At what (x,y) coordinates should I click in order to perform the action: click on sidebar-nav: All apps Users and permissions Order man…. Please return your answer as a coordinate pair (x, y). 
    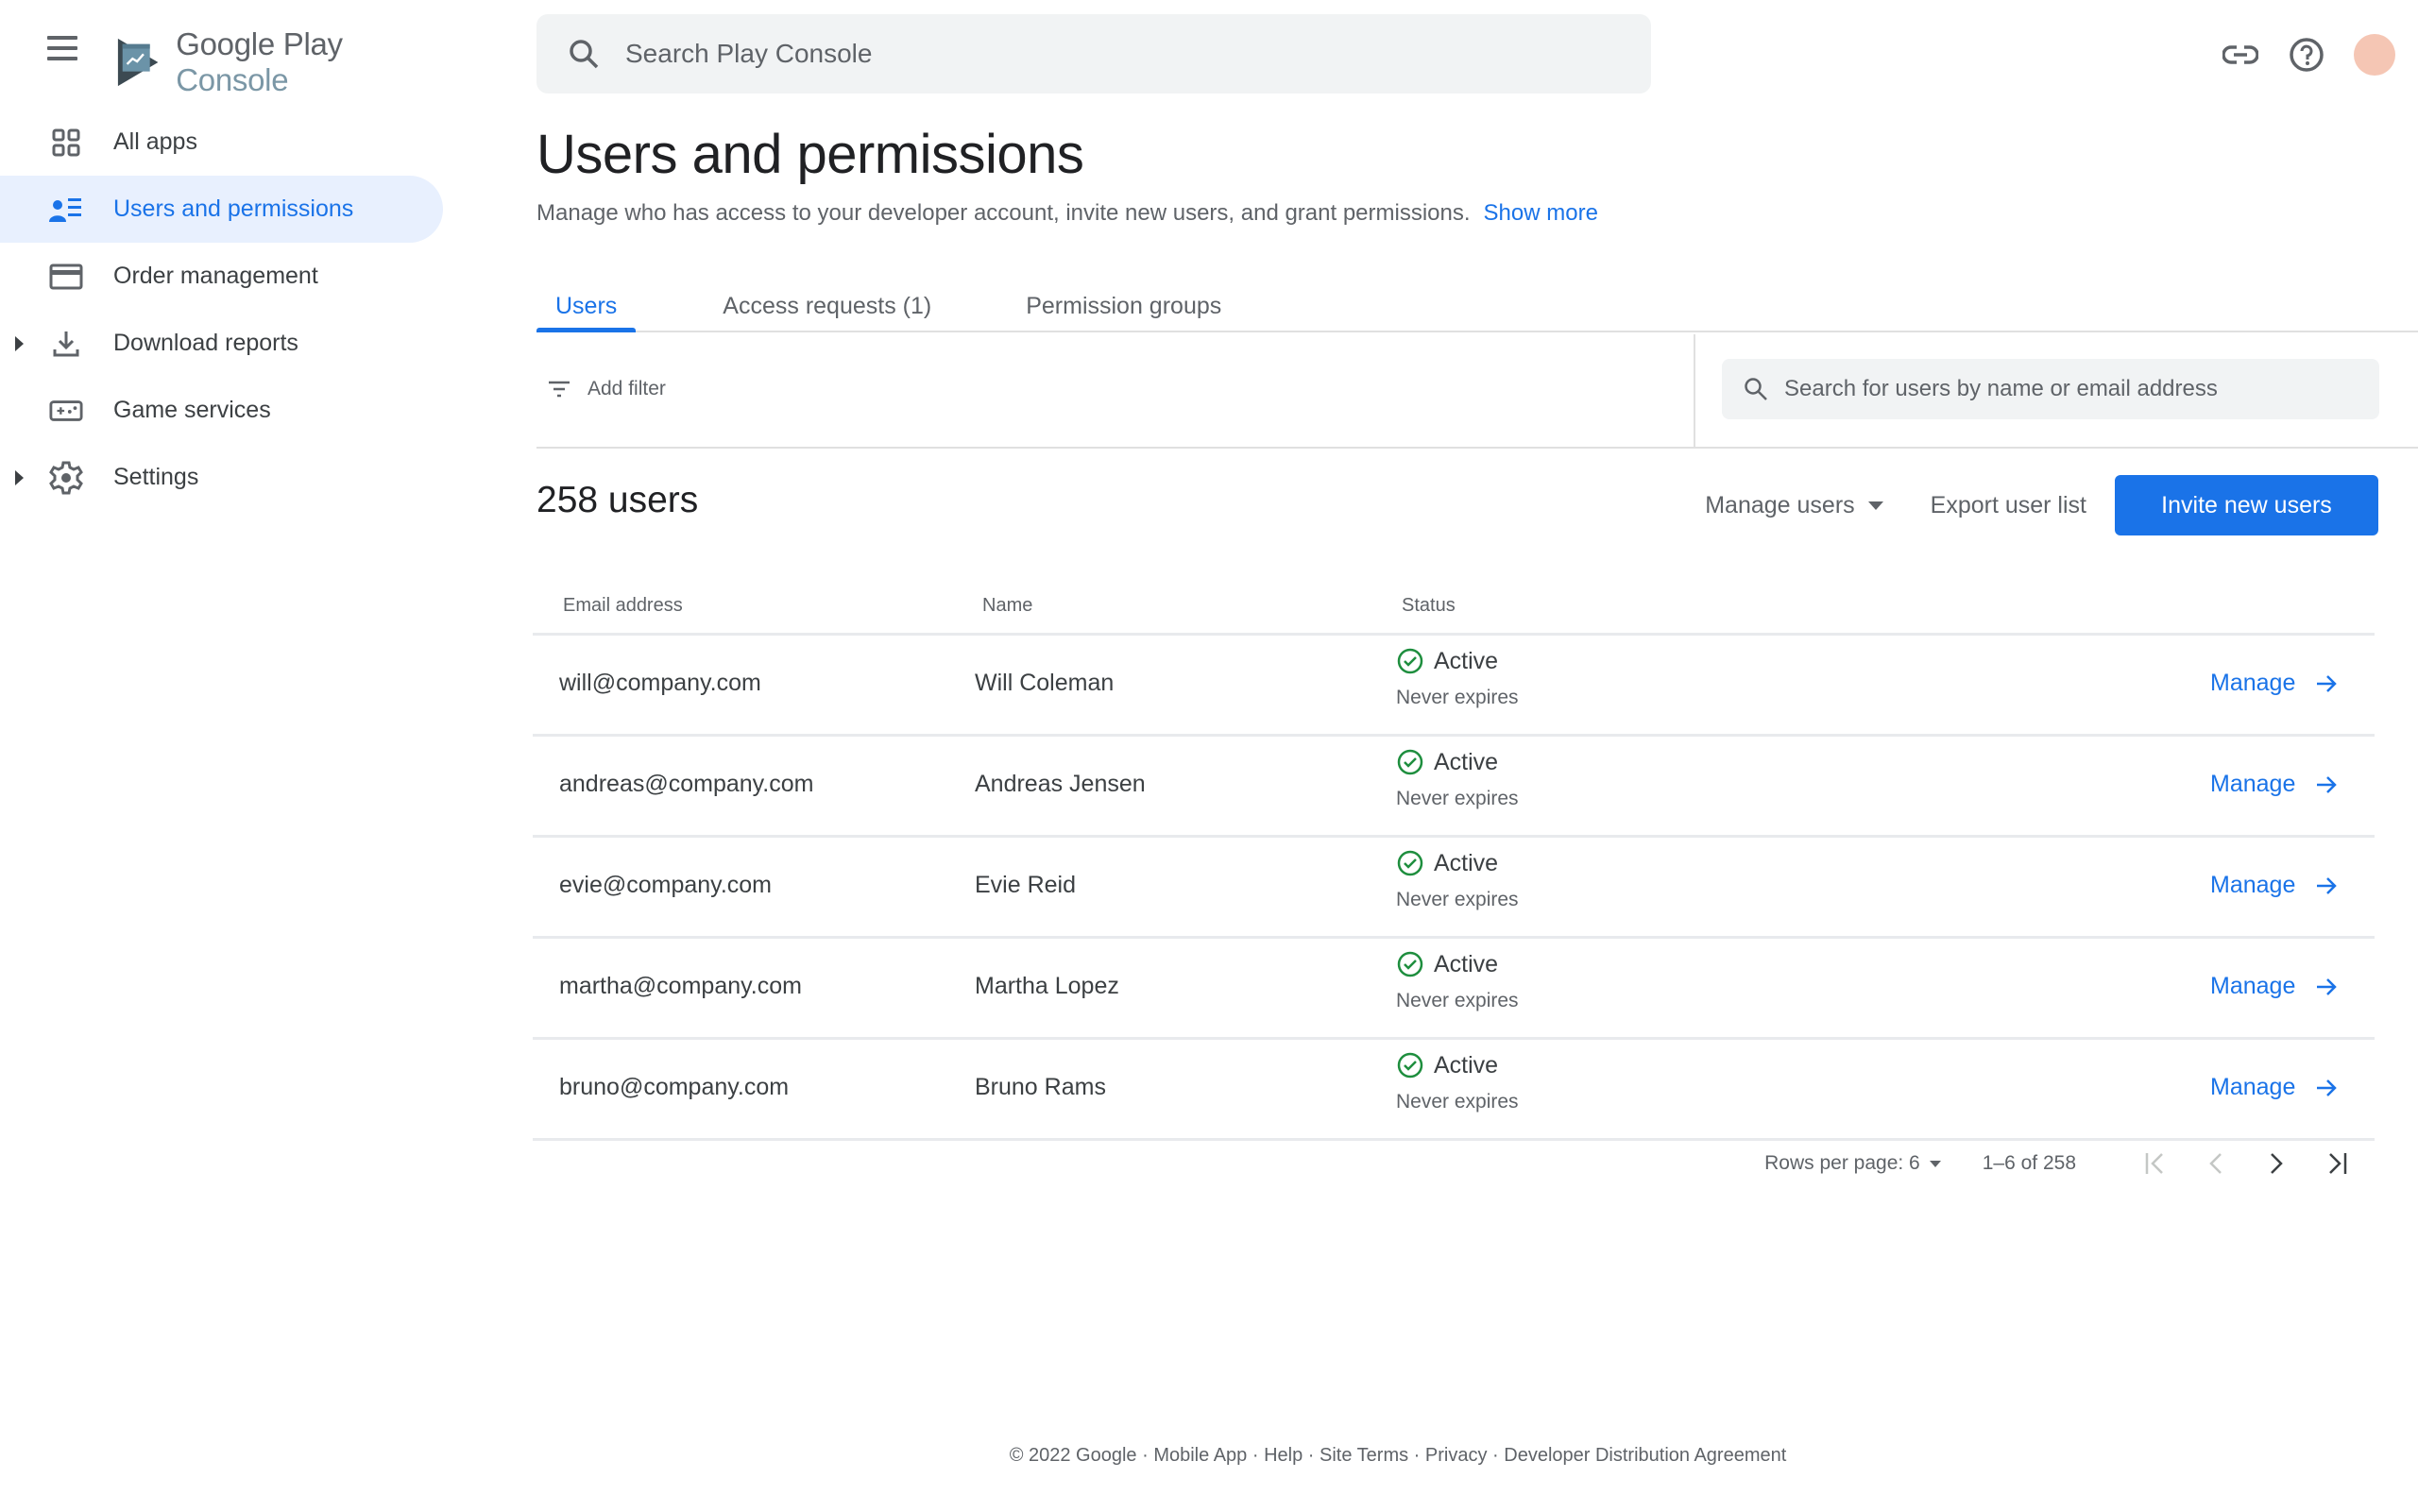
    Looking at the image, I should click on (226, 310).